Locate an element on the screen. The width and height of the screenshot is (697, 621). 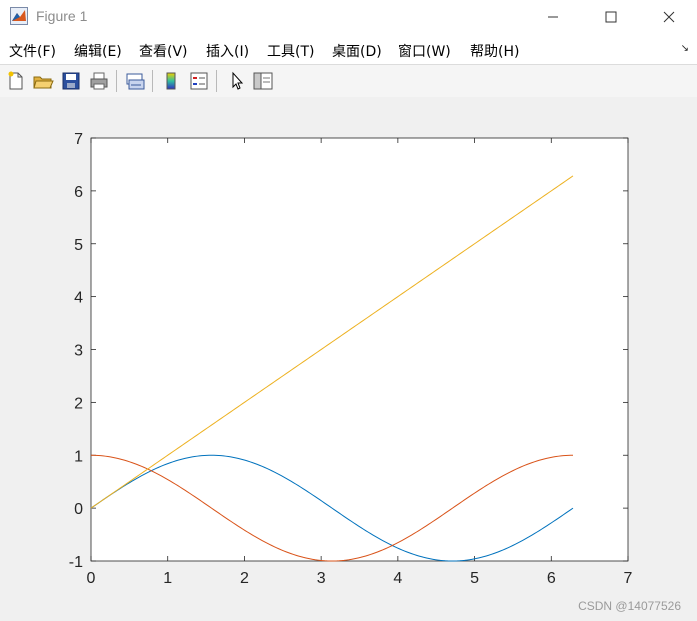
minimize-icon is located at coordinates (553, 17).